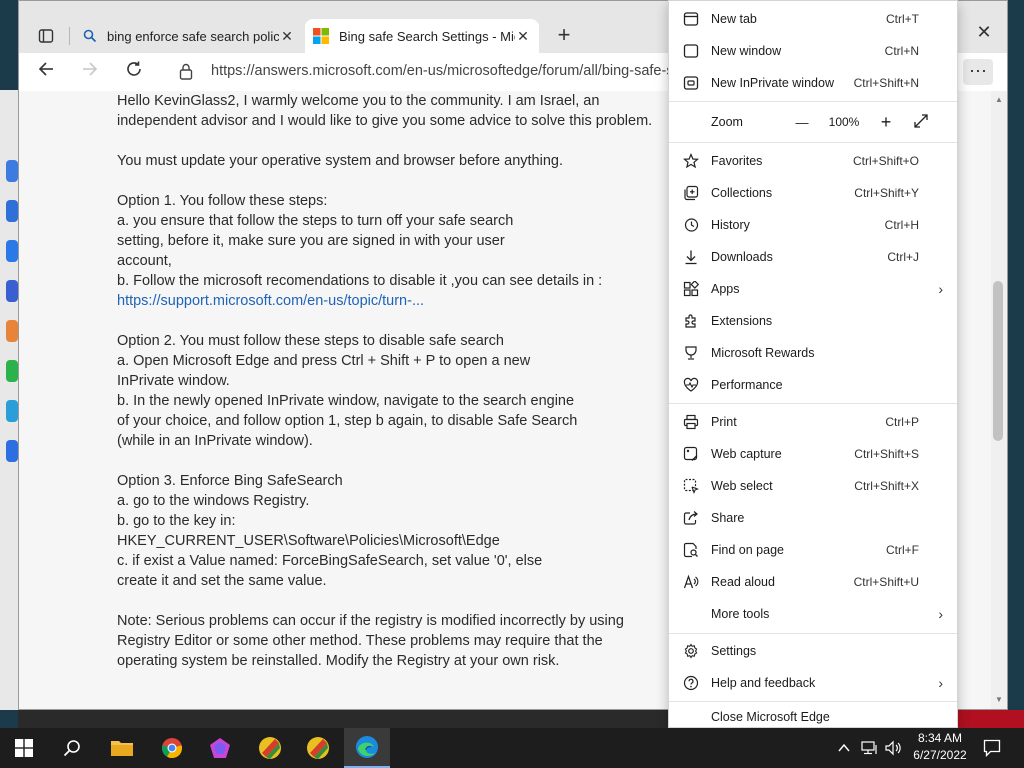  What do you see at coordinates (978, 72) in the screenshot?
I see `settings-and-more-button: ···` at bounding box center [978, 72].